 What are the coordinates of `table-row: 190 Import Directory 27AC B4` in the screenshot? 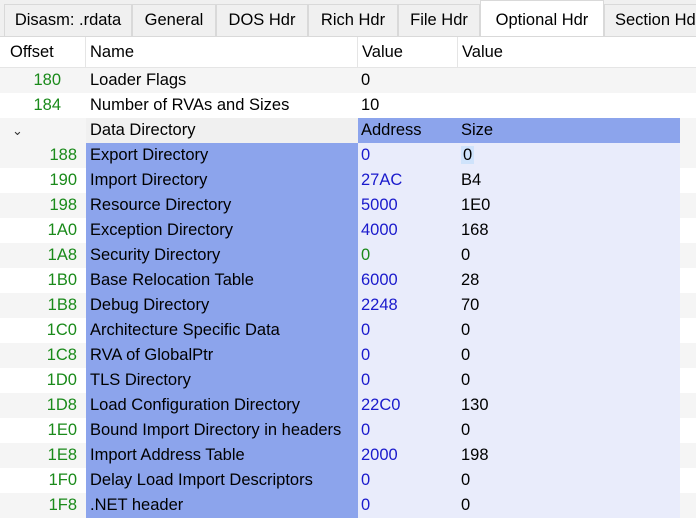 It's located at (348, 180).